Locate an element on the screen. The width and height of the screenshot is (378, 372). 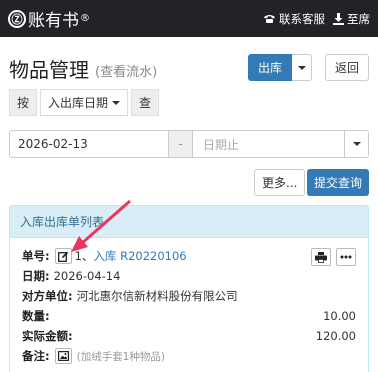
edit-icon is located at coordinates (62, 256).